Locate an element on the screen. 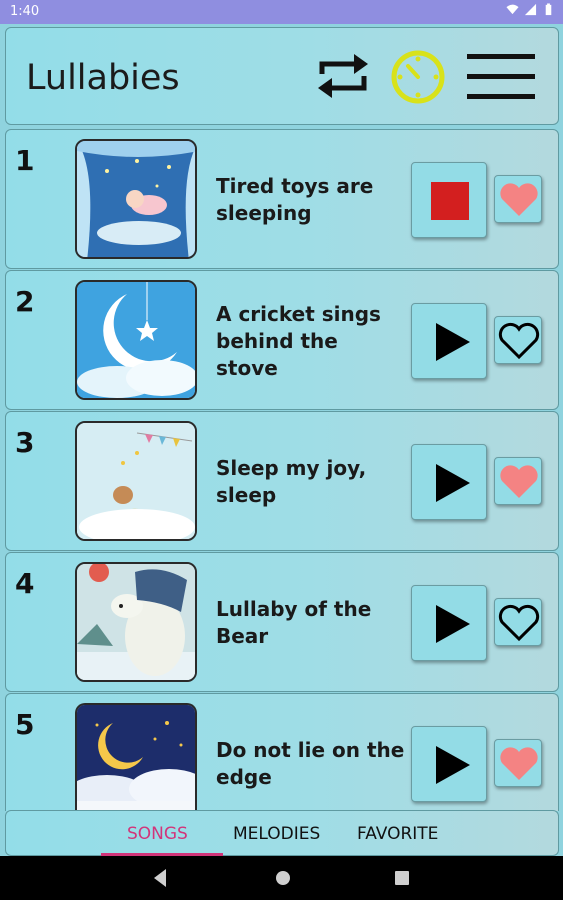 This screenshot has width=563, height=900. hamburger-menu-icon is located at coordinates (501, 76).